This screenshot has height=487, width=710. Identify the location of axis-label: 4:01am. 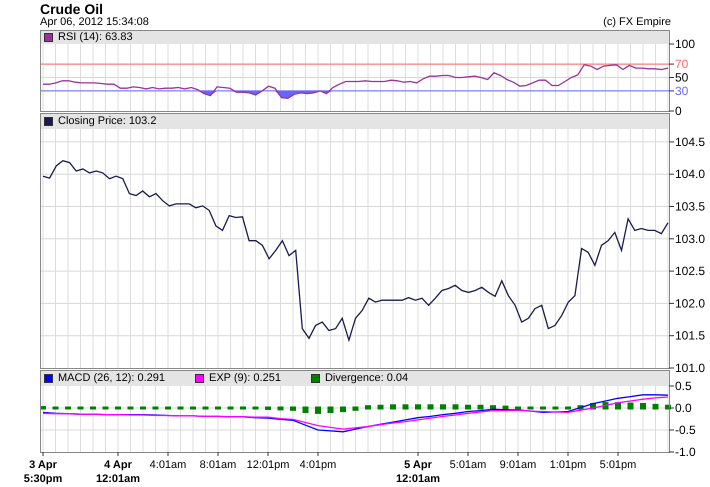
(168, 465).